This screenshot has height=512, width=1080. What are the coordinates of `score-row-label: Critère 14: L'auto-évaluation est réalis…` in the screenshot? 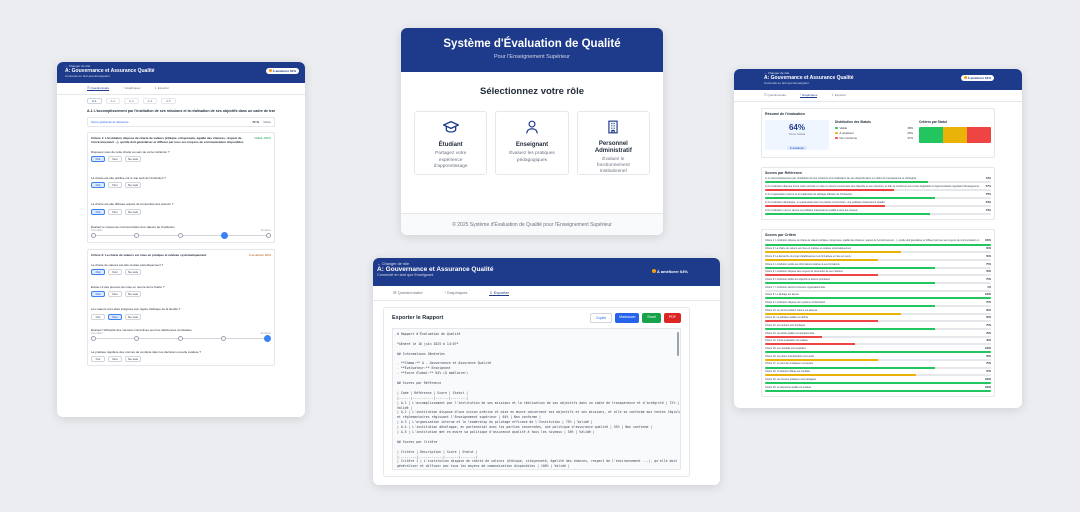 It's located at (786, 341).